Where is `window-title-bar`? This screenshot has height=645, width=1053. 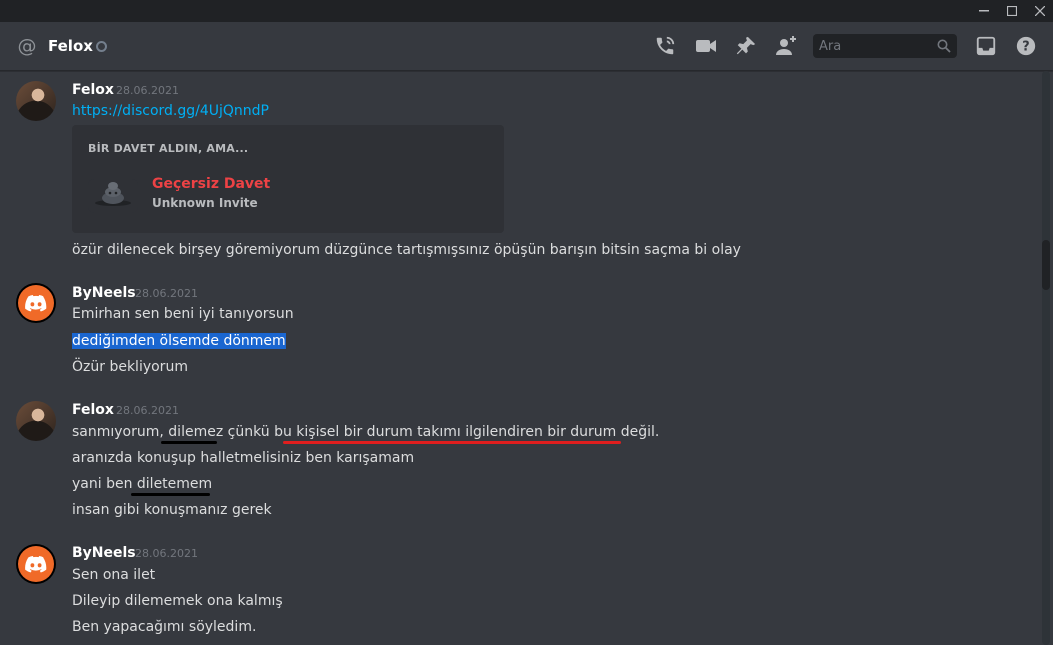
window-title-bar is located at coordinates (526, 11).